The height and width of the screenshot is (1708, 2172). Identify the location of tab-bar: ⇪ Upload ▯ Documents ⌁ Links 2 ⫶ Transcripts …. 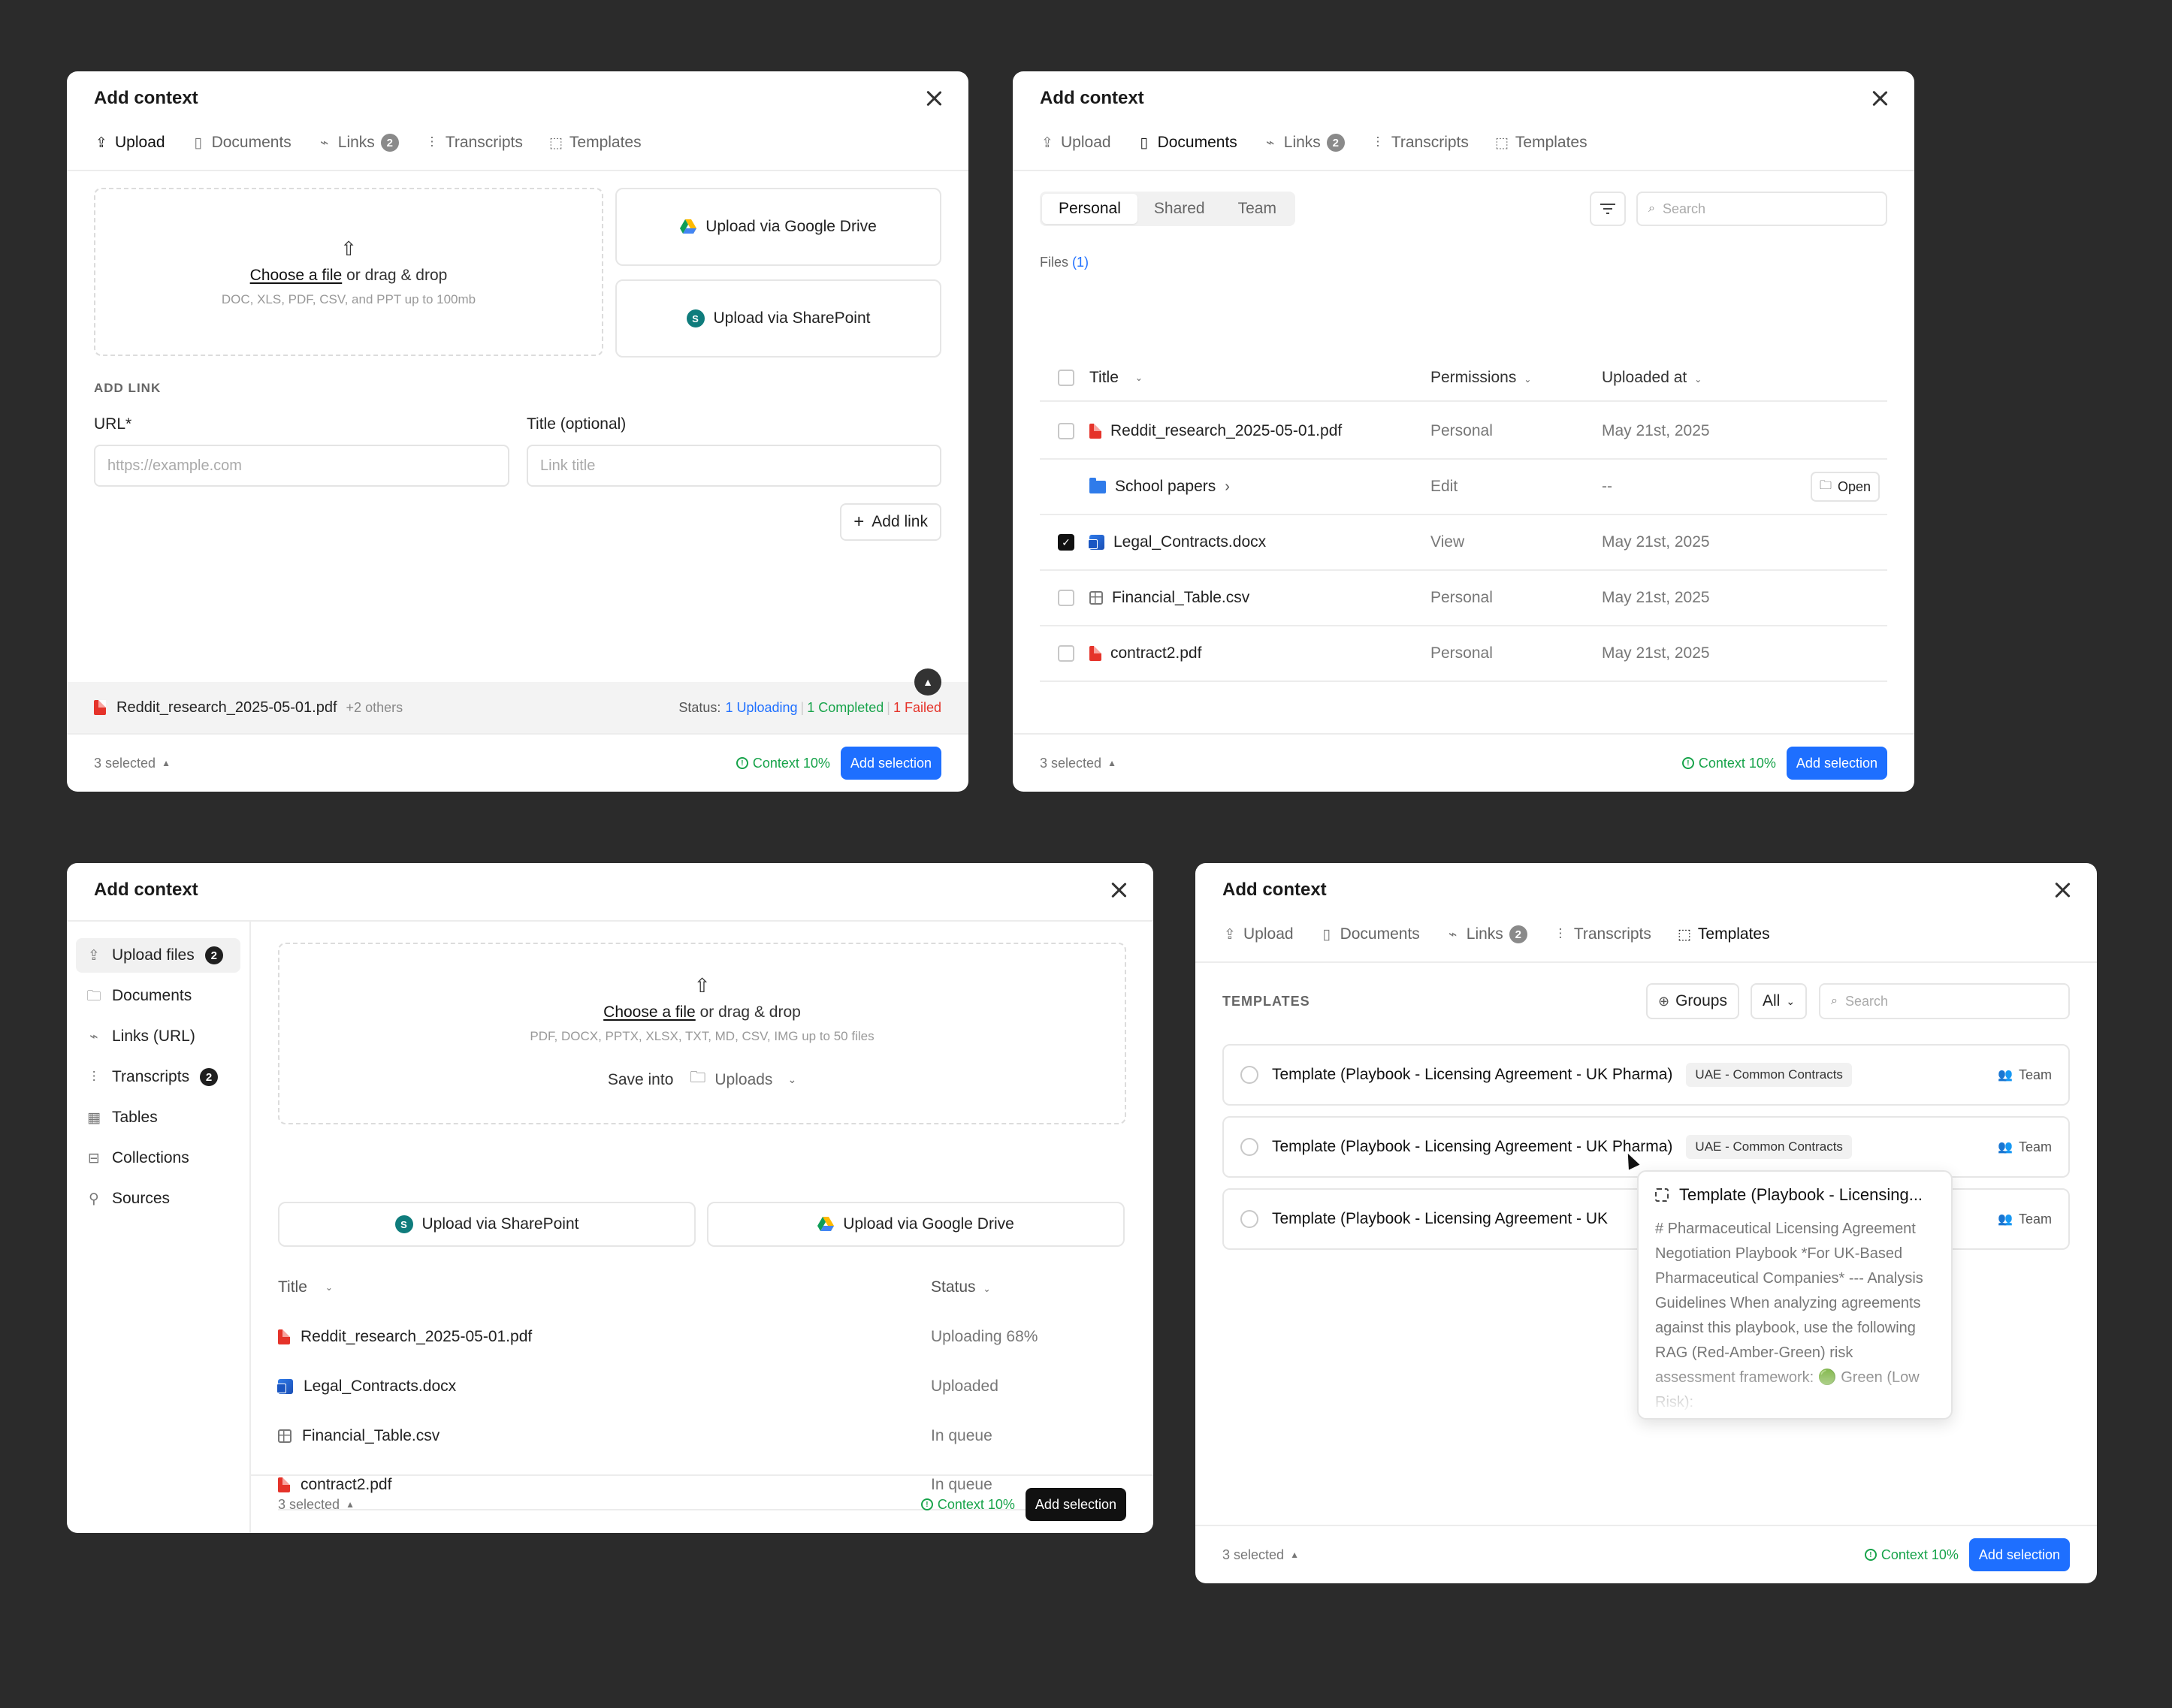
(1659, 941).